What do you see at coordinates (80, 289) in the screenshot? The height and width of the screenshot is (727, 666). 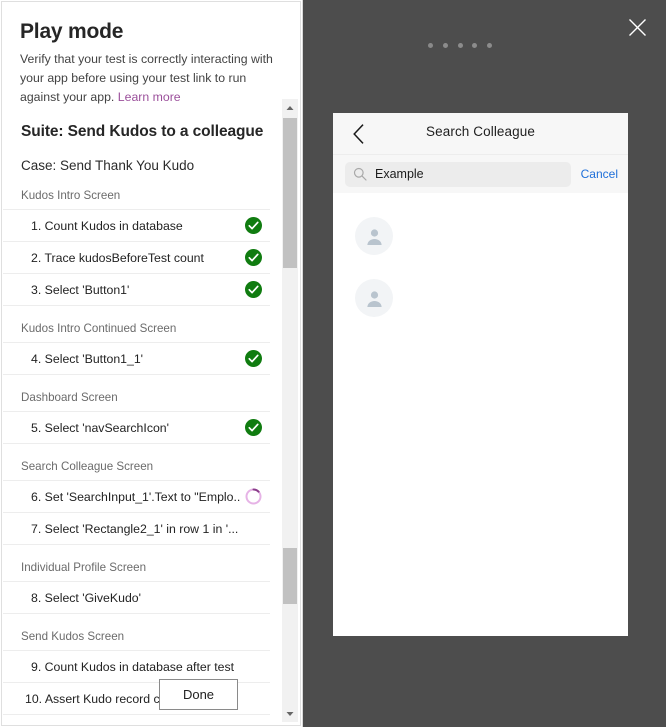 I see `test-step-label: 3. Select 'Button1'` at bounding box center [80, 289].